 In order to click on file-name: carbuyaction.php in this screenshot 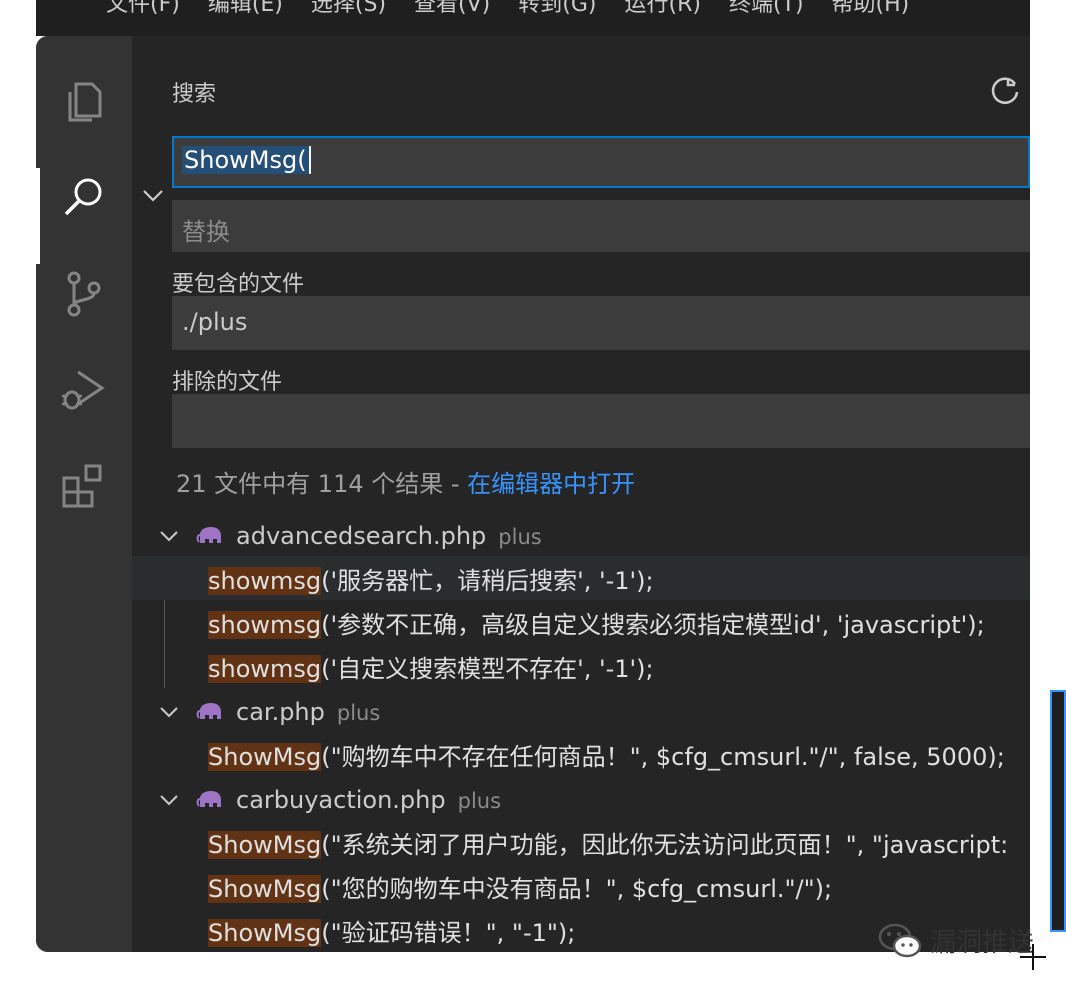, I will do `click(341, 800)`.